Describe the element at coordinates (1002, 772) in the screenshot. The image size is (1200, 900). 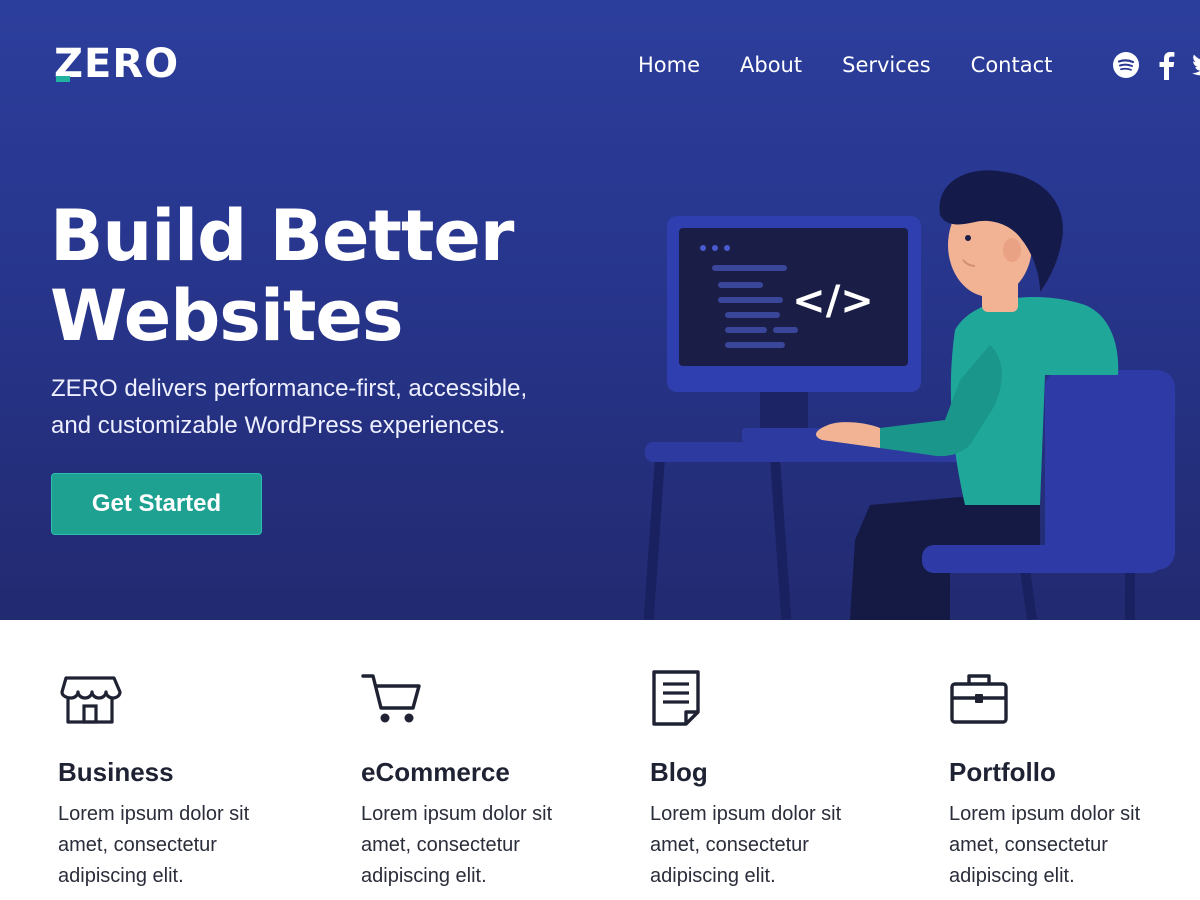
I see `feature-title: Portfollo` at that location.